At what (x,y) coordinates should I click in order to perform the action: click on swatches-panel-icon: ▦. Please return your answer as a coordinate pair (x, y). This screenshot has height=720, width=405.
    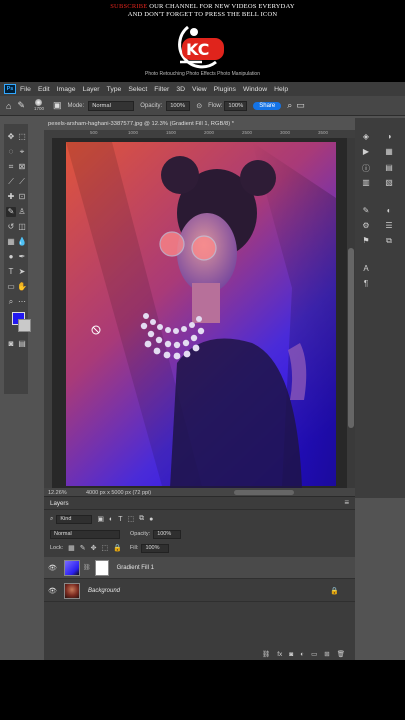
    Looking at the image, I should click on (389, 151).